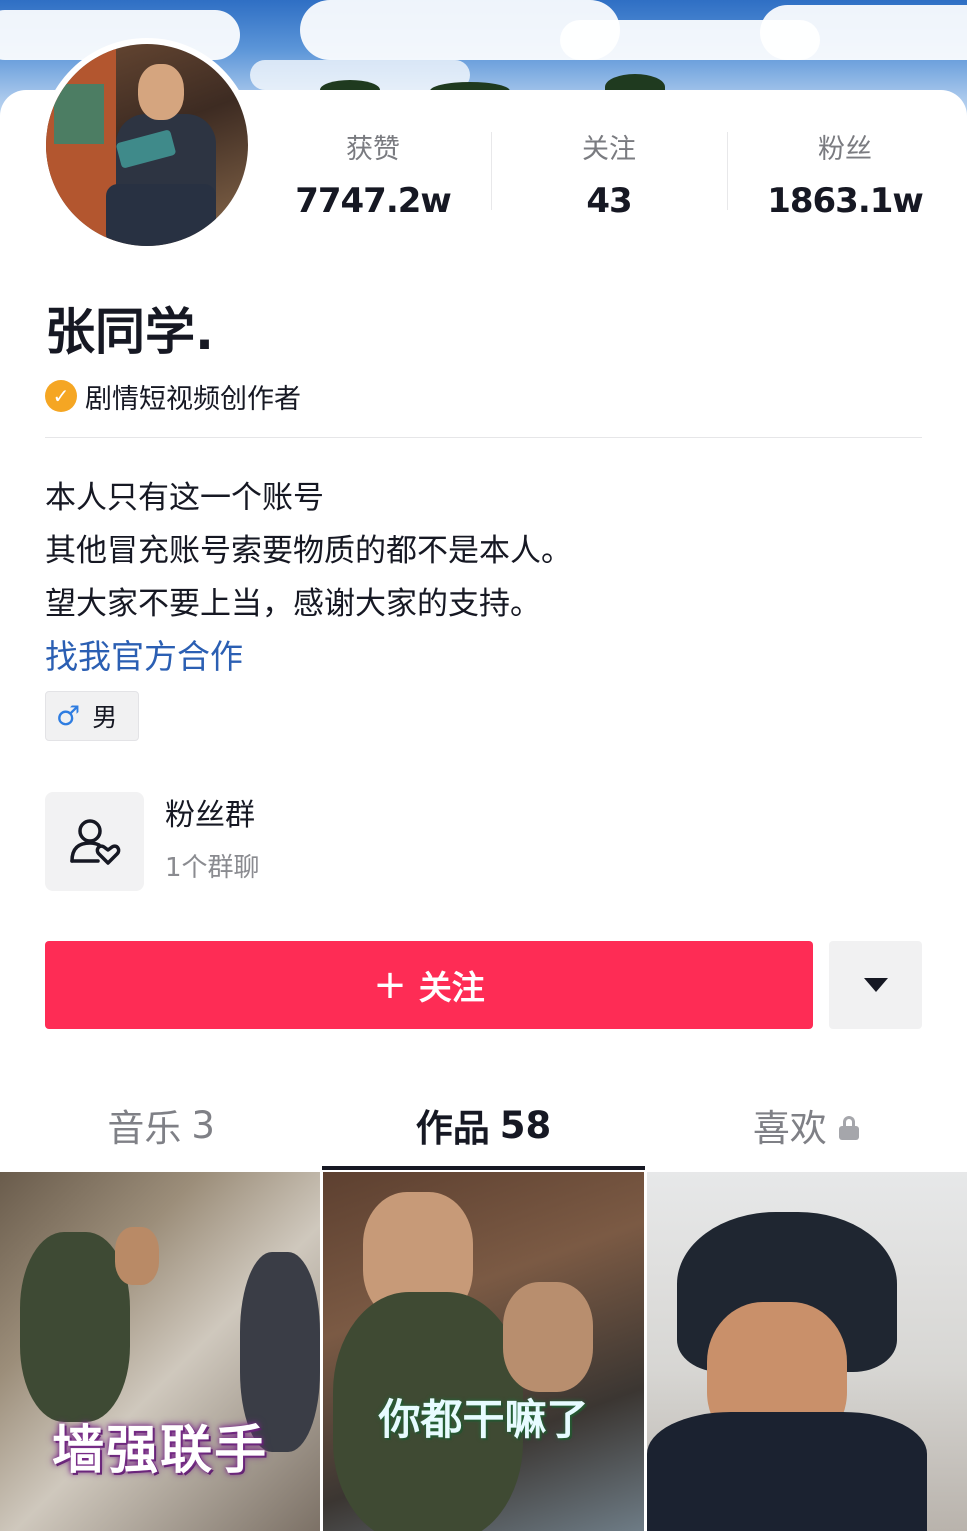 The image size is (967, 1531). What do you see at coordinates (483, 1419) in the screenshot?
I see `video-caption: 你都干嘛了` at bounding box center [483, 1419].